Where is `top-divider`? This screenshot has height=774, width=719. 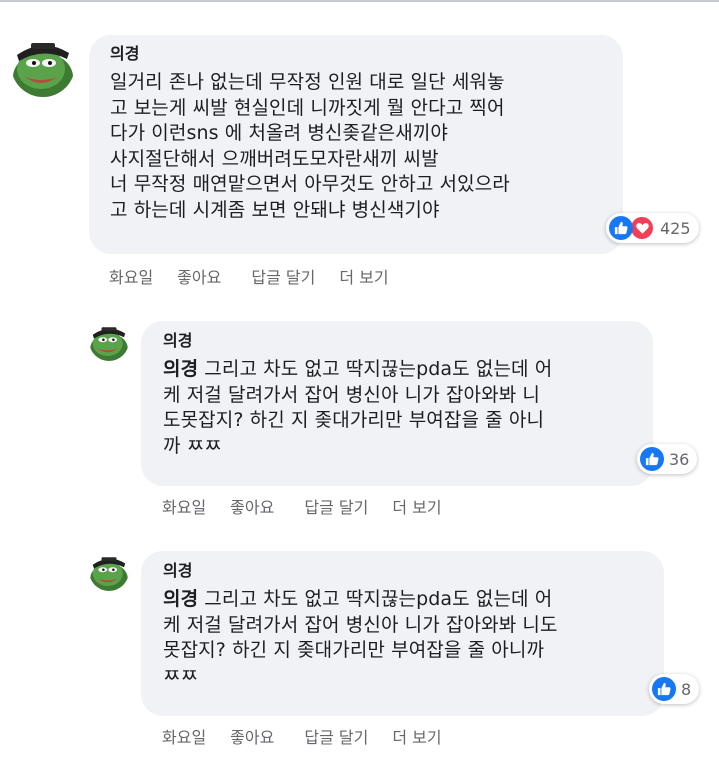 top-divider is located at coordinates (359, 1).